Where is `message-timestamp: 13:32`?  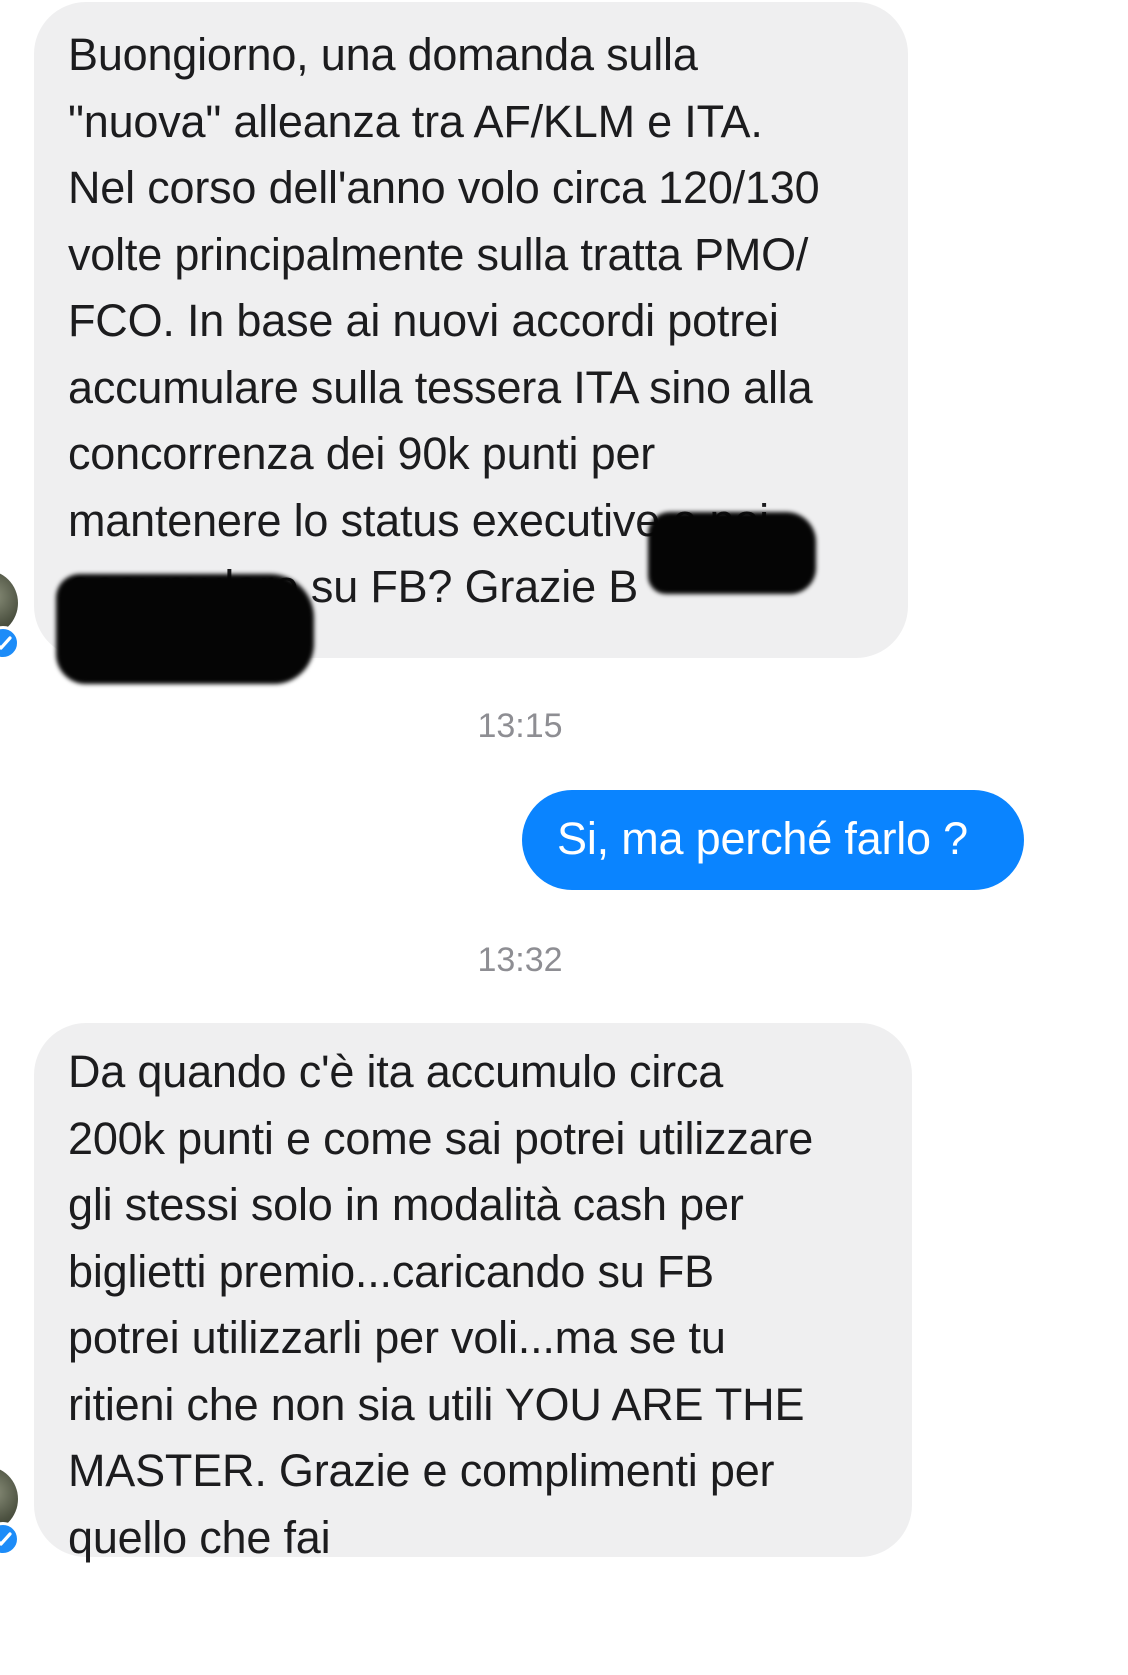 message-timestamp: 13:32 is located at coordinates (520, 960).